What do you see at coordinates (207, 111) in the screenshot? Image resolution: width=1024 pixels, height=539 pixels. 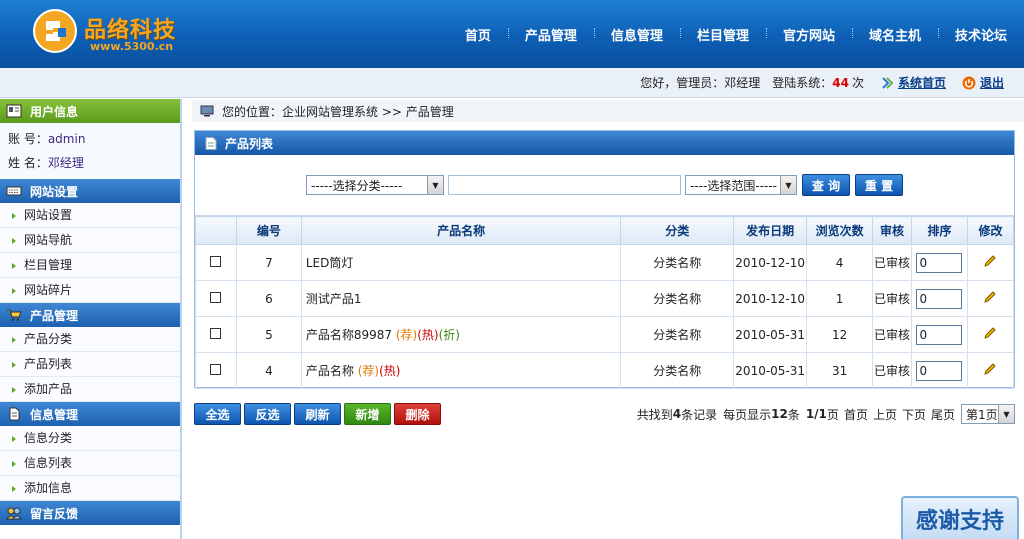 I see `monitor-icon` at bounding box center [207, 111].